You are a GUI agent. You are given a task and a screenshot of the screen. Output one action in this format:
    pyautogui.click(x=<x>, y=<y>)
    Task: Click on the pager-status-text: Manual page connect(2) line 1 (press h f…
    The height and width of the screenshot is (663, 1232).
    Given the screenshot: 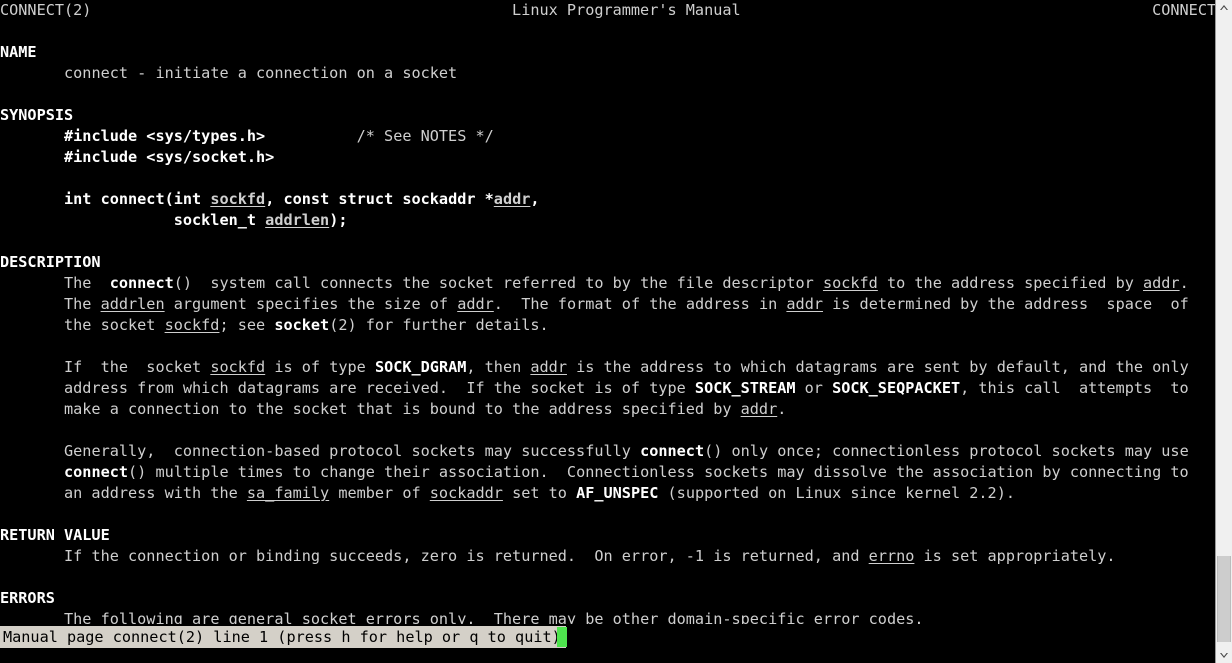 What is the action you would take?
    pyautogui.click(x=282, y=637)
    